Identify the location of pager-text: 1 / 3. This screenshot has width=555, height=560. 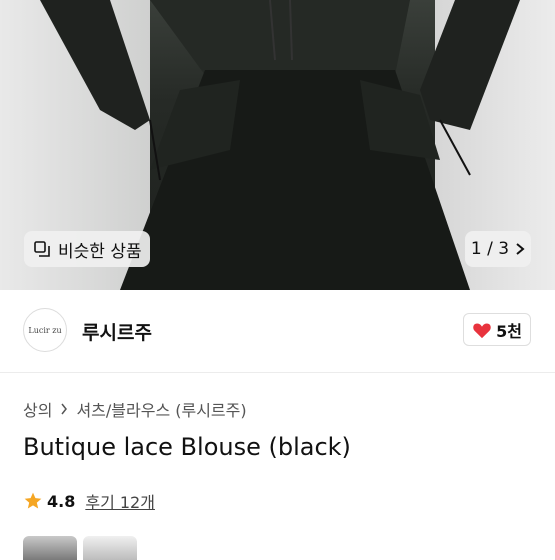
(490, 249).